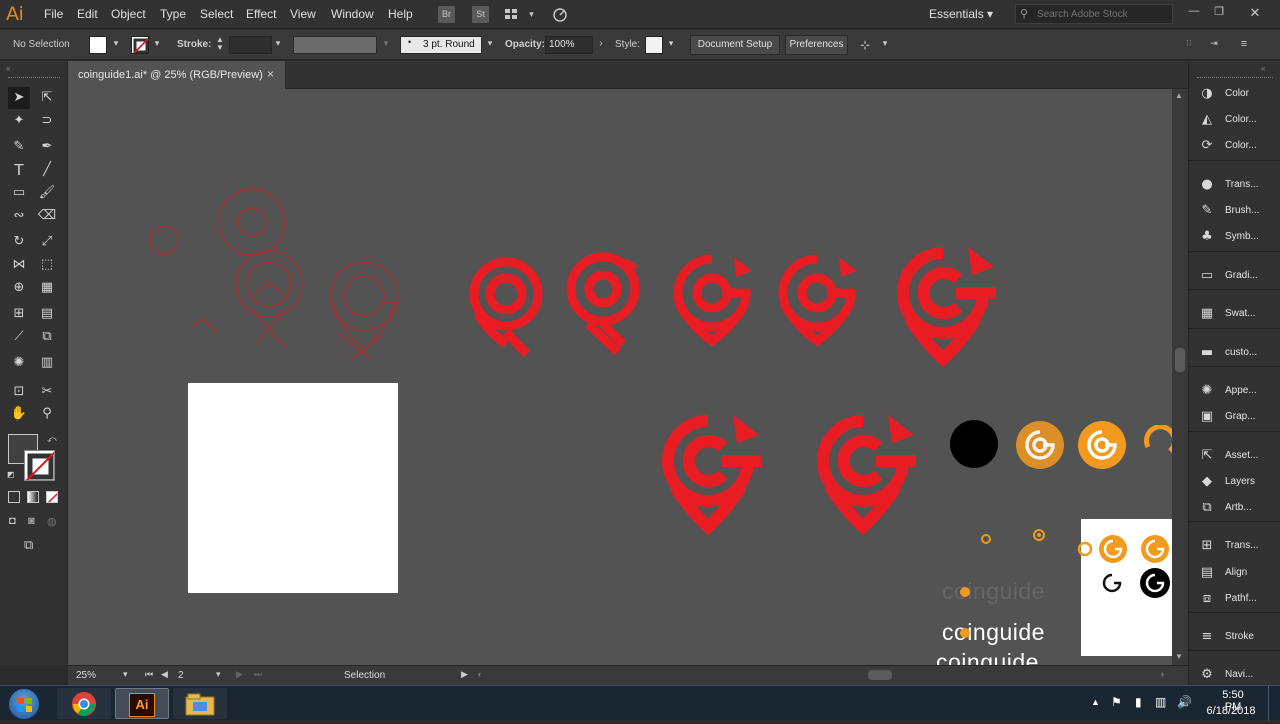  What do you see at coordinates (1180, 377) in the screenshot?
I see `vertical-scrollbar: ▲ ▼` at bounding box center [1180, 377].